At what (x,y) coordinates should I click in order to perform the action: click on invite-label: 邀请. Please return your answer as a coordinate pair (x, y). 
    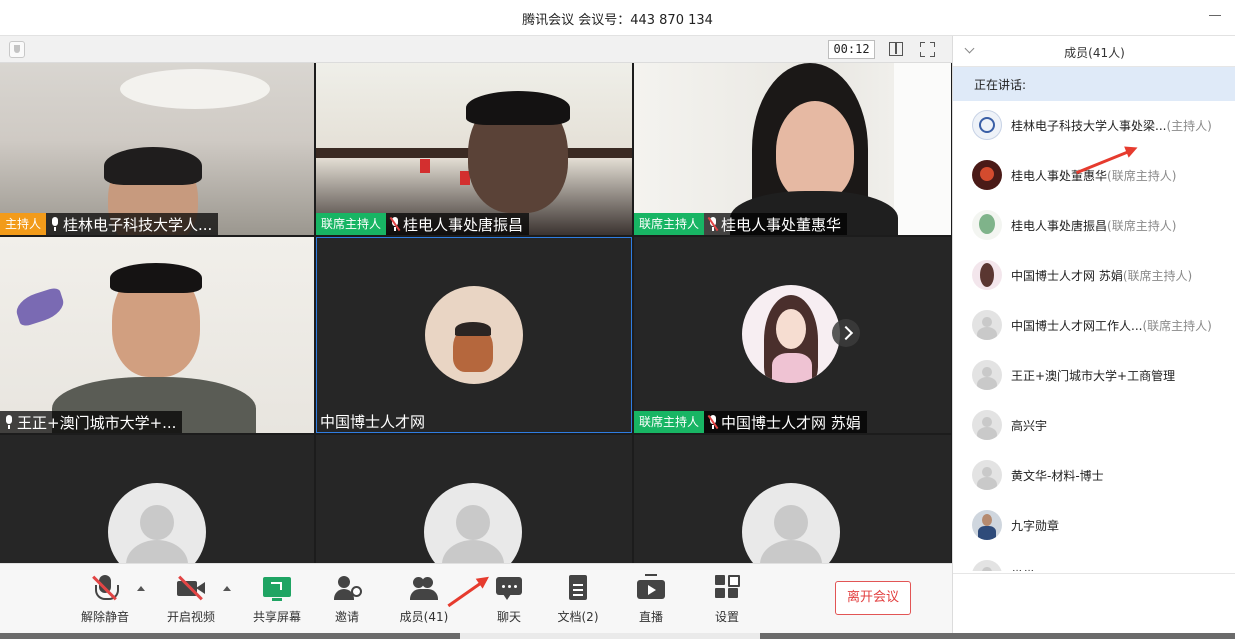
    Looking at the image, I should click on (346, 617).